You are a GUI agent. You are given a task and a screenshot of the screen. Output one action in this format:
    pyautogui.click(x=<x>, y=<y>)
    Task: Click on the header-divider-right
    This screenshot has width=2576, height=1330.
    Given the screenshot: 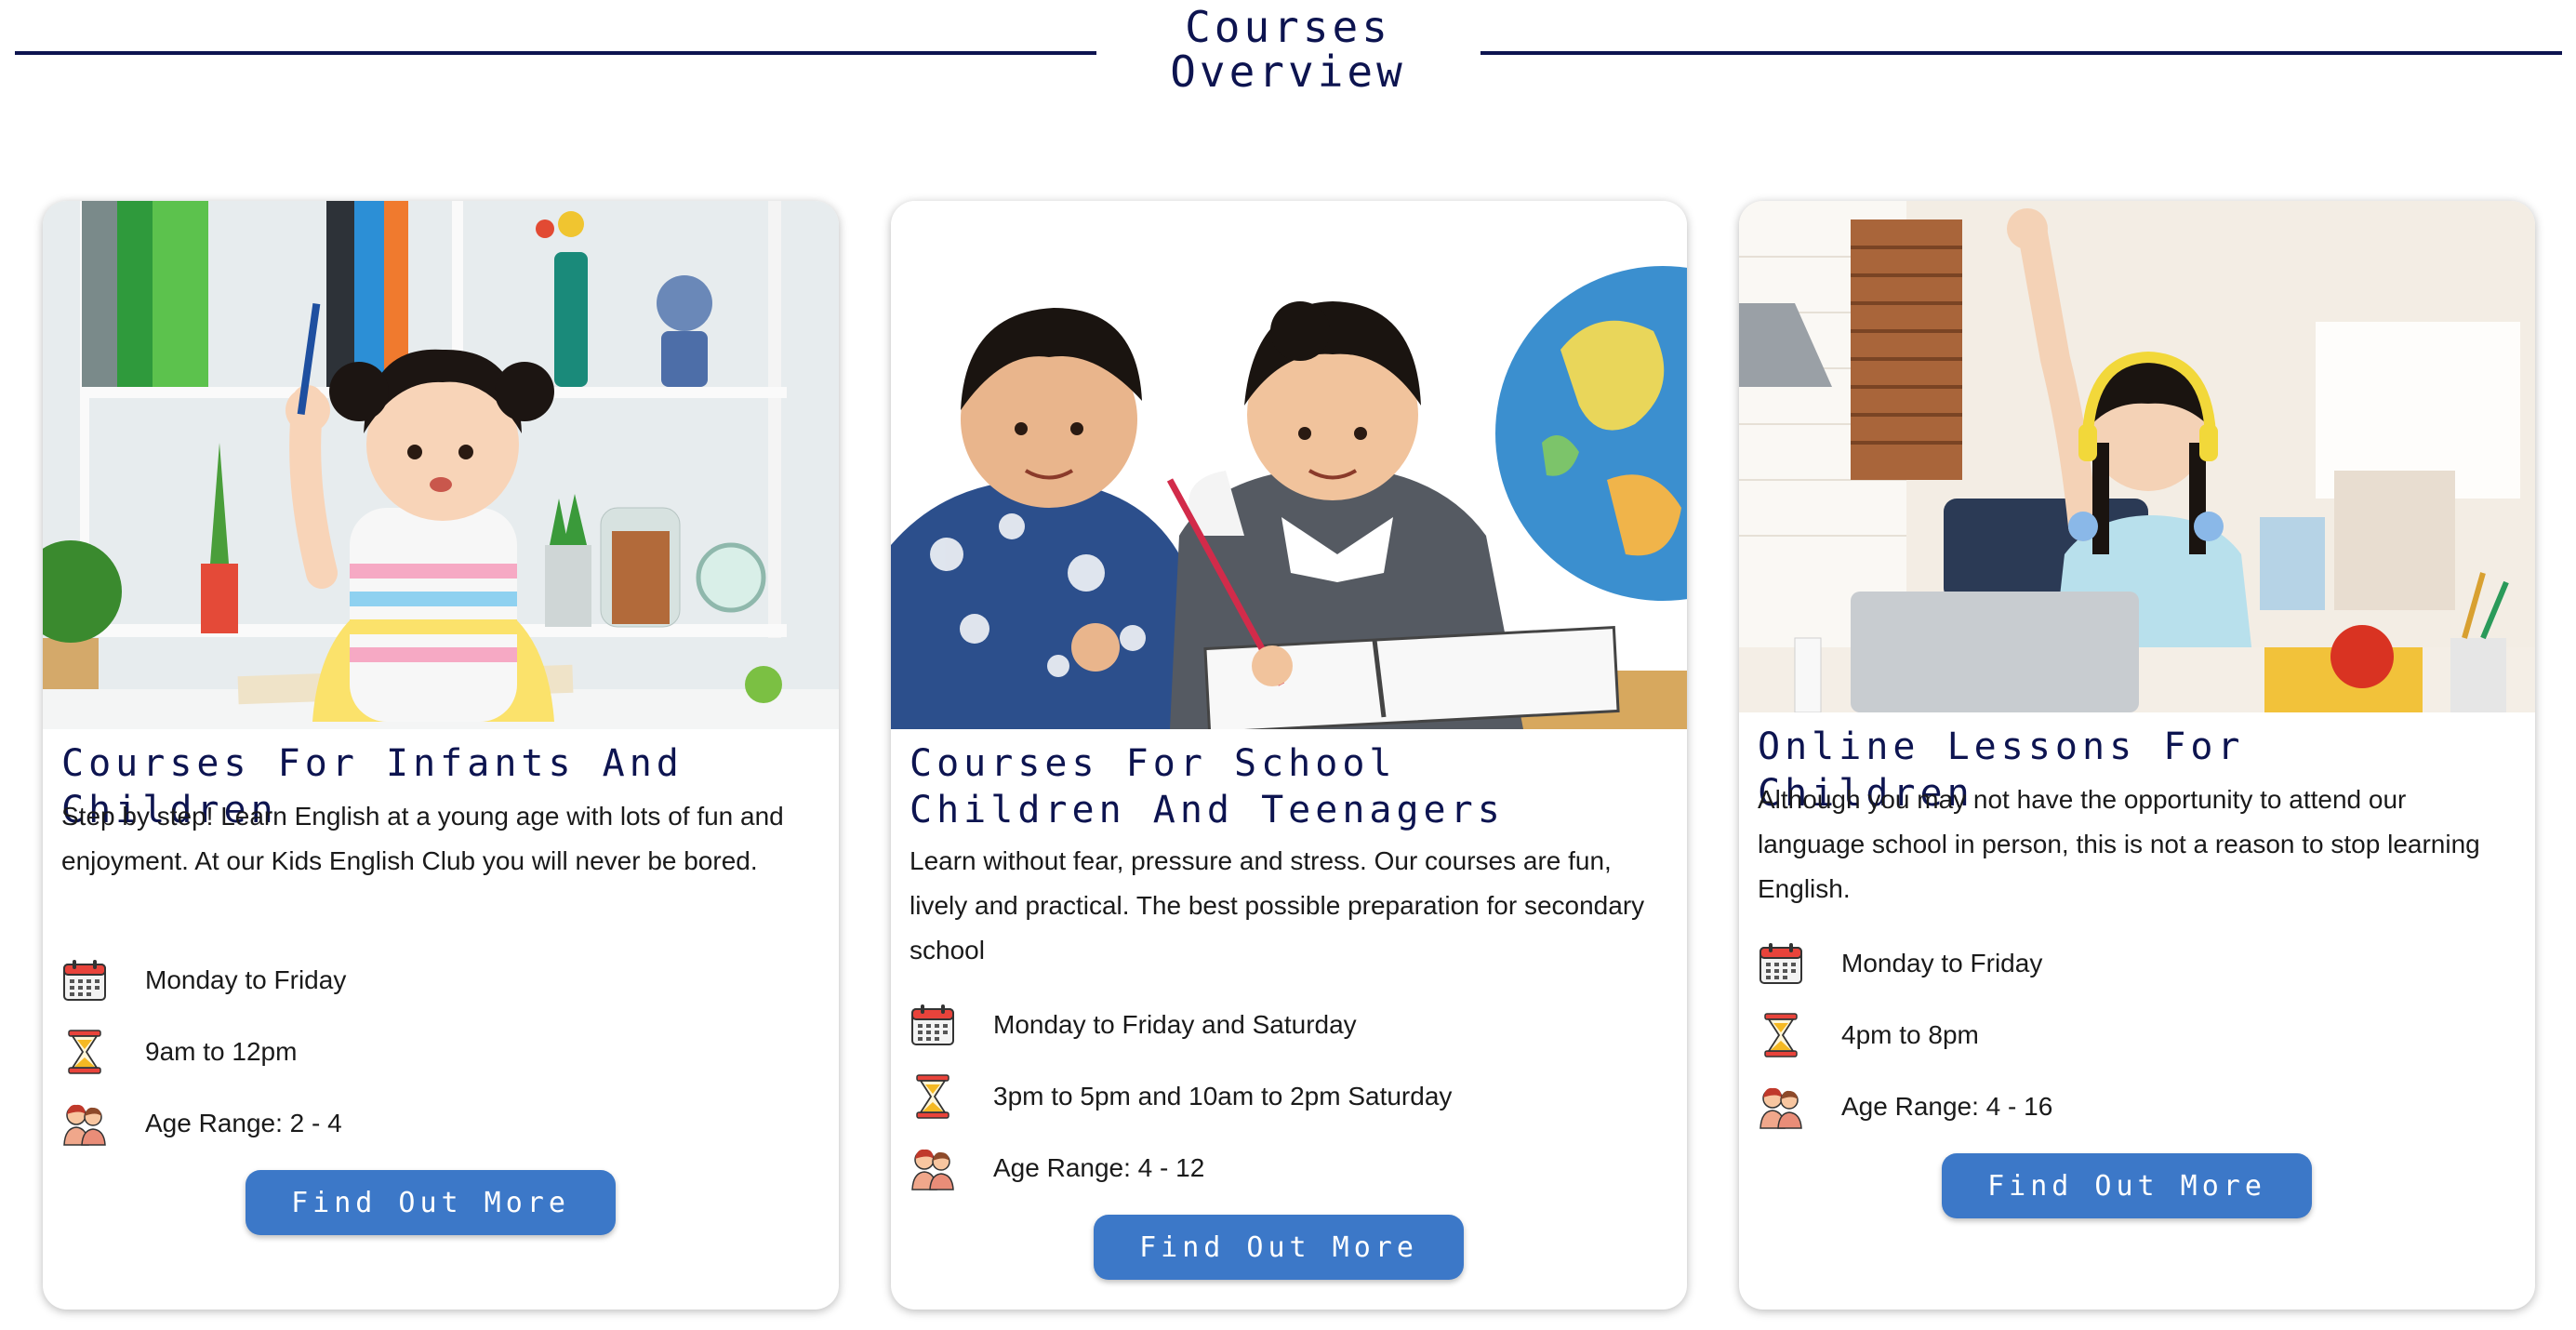 What is the action you would take?
    pyautogui.click(x=2021, y=53)
    